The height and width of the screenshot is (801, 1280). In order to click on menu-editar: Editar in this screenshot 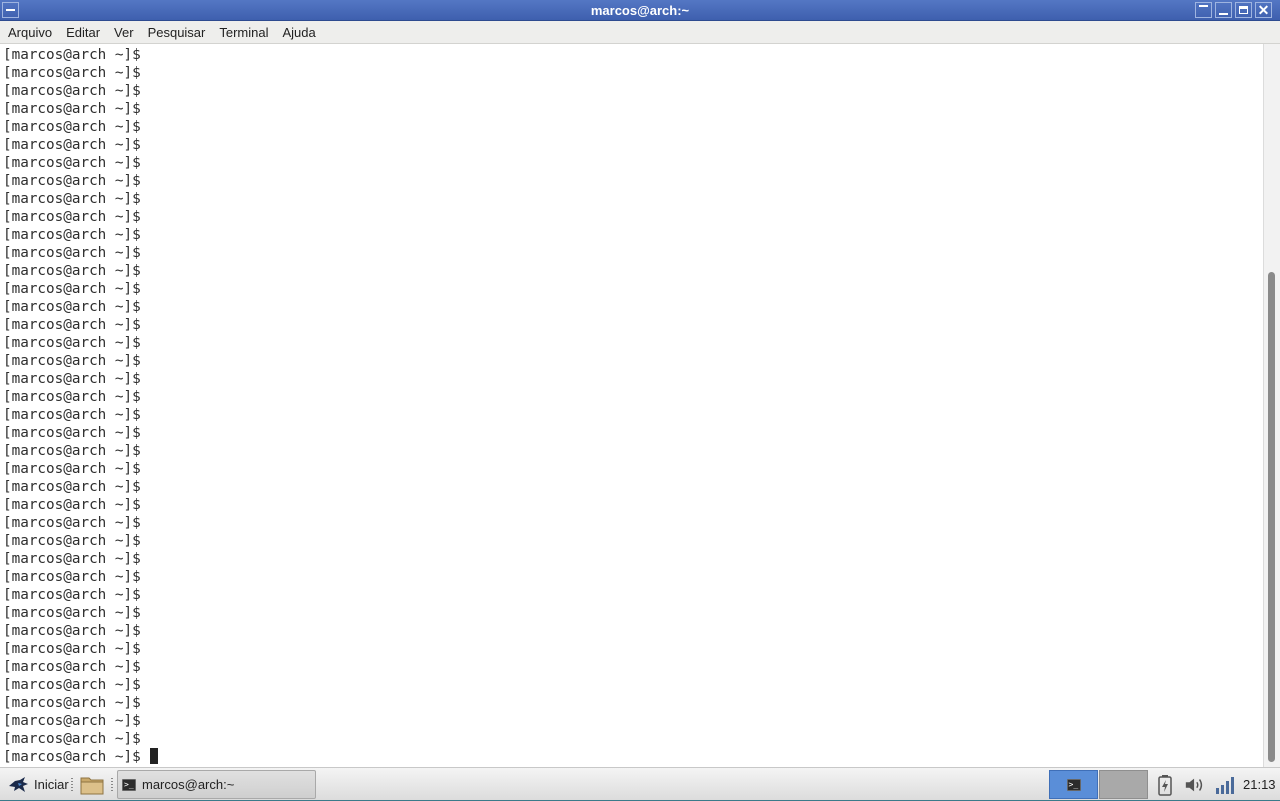, I will do `click(83, 32)`.